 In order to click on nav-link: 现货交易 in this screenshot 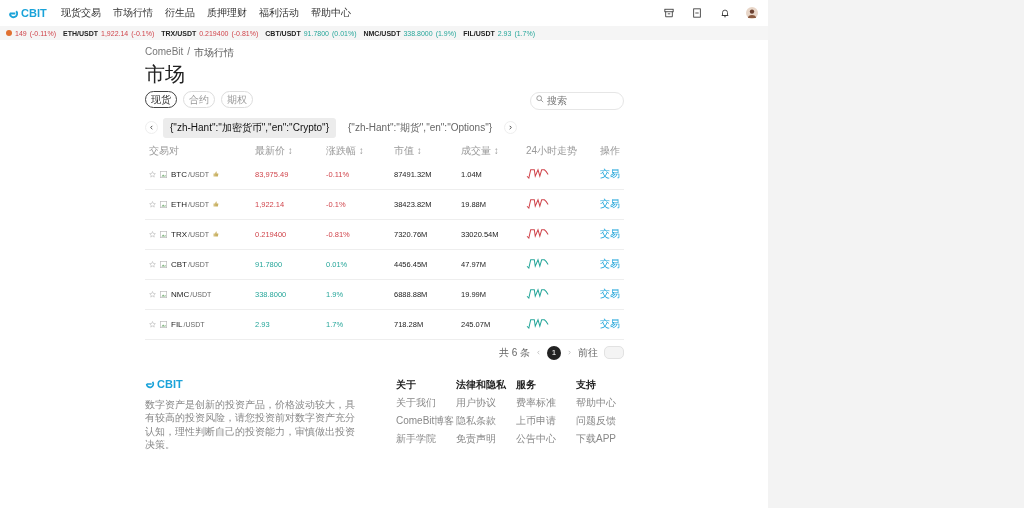, I will do `click(80, 13)`.